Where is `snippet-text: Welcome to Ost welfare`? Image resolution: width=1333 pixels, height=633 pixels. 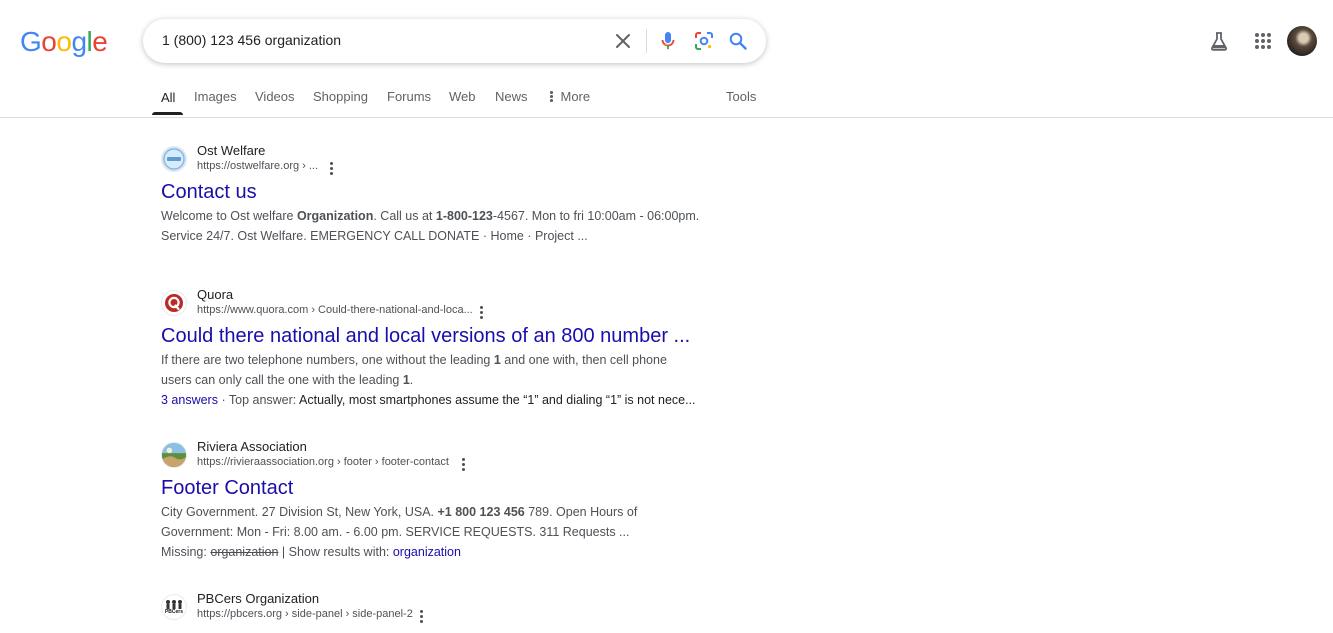 snippet-text: Welcome to Ost welfare is located at coordinates (229, 216).